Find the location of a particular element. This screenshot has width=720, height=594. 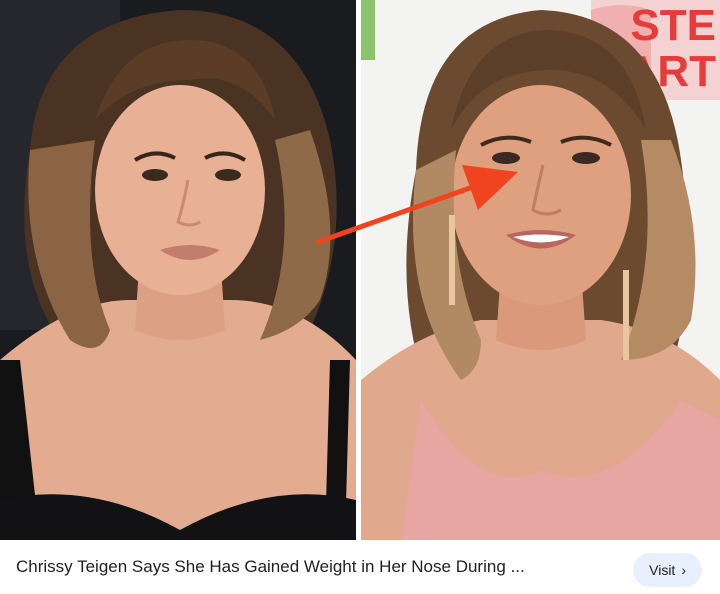

backdrop-logo-text: STE is located at coordinates (673, 25).